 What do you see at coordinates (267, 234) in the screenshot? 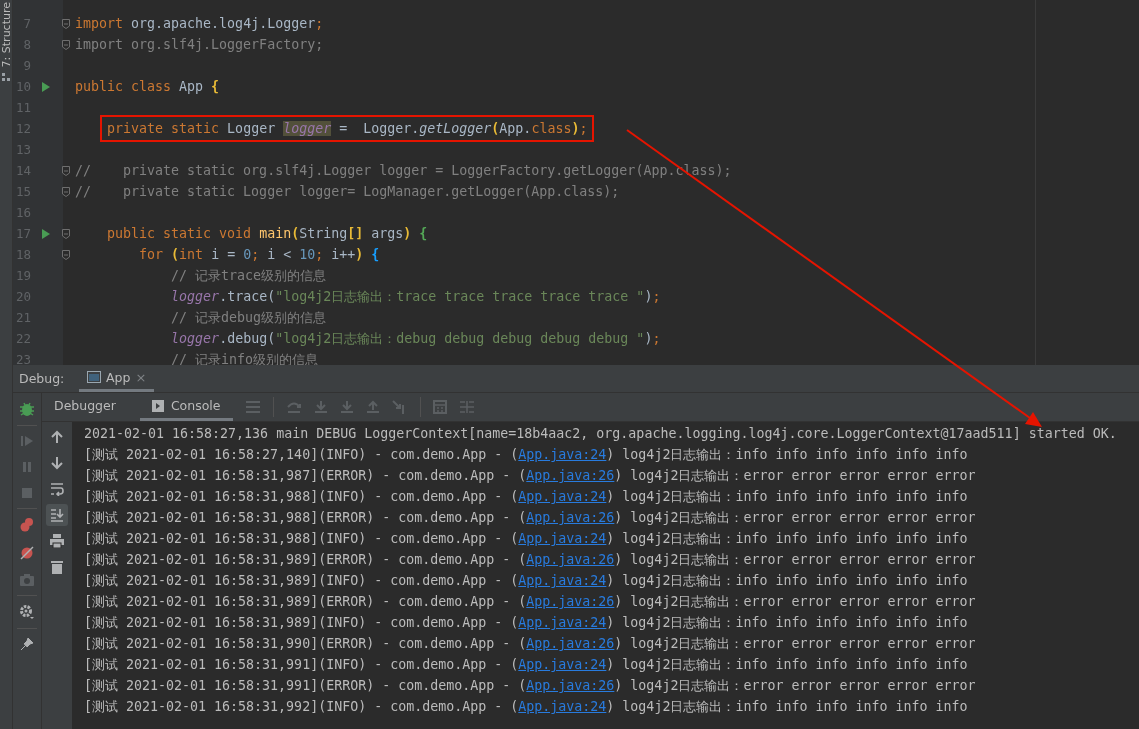
I see `code-line: public static void main(String[] args) {` at bounding box center [267, 234].